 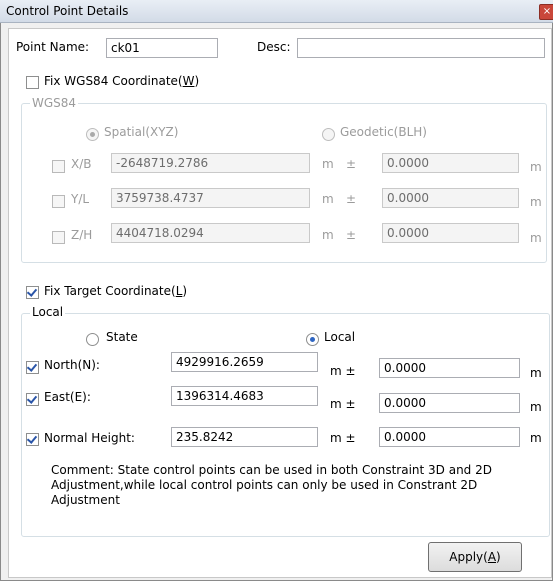 I want to click on fix-target-label: Fix Target Coordinate(L), so click(x=116, y=291).